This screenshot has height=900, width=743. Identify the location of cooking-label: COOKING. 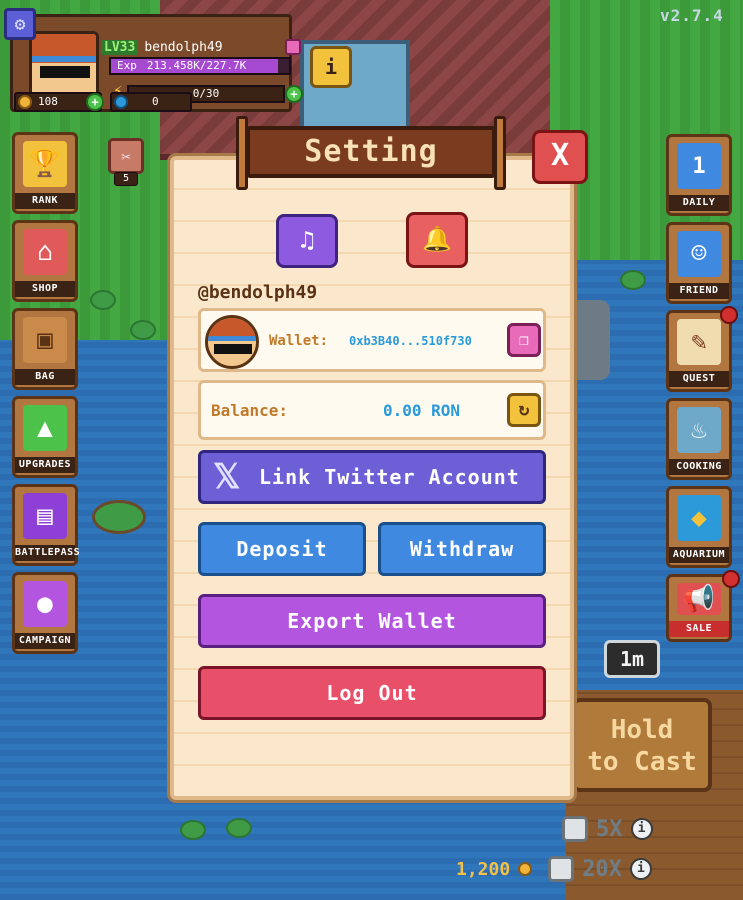
(699, 467).